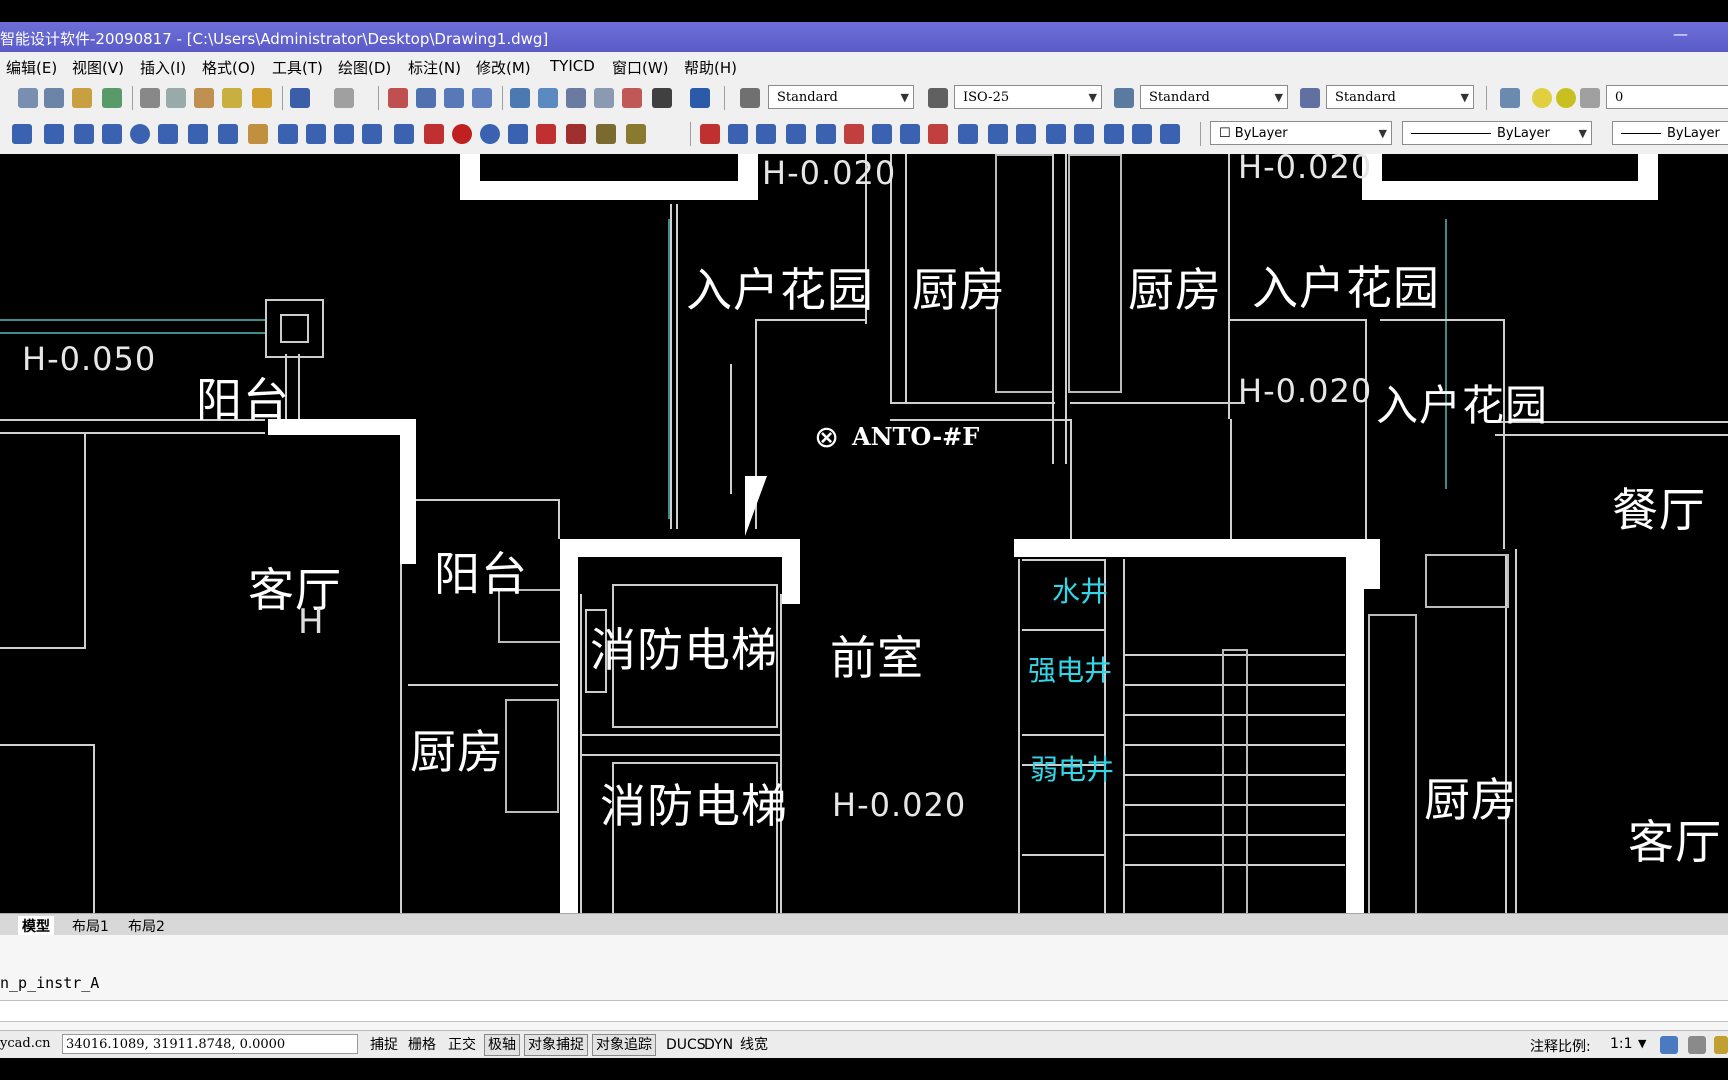 This screenshot has width=1728, height=1080. What do you see at coordinates (1056, 134) in the screenshot?
I see `point-icon` at bounding box center [1056, 134].